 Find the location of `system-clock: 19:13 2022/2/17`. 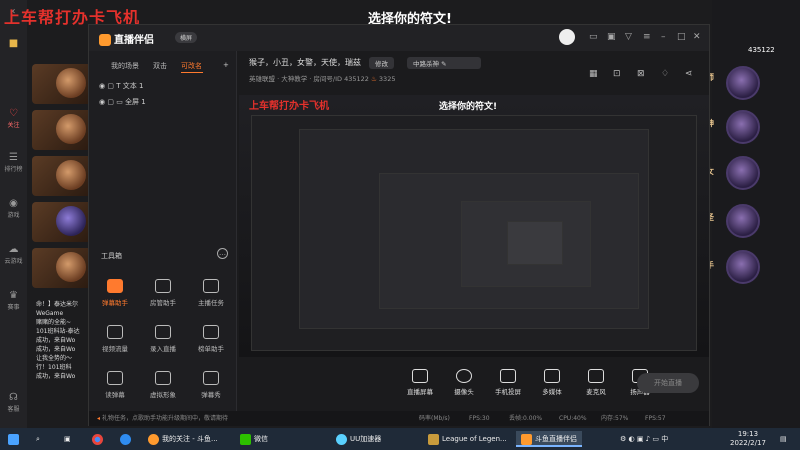

system-clock: 19:13 2022/2/17 is located at coordinates (748, 439).